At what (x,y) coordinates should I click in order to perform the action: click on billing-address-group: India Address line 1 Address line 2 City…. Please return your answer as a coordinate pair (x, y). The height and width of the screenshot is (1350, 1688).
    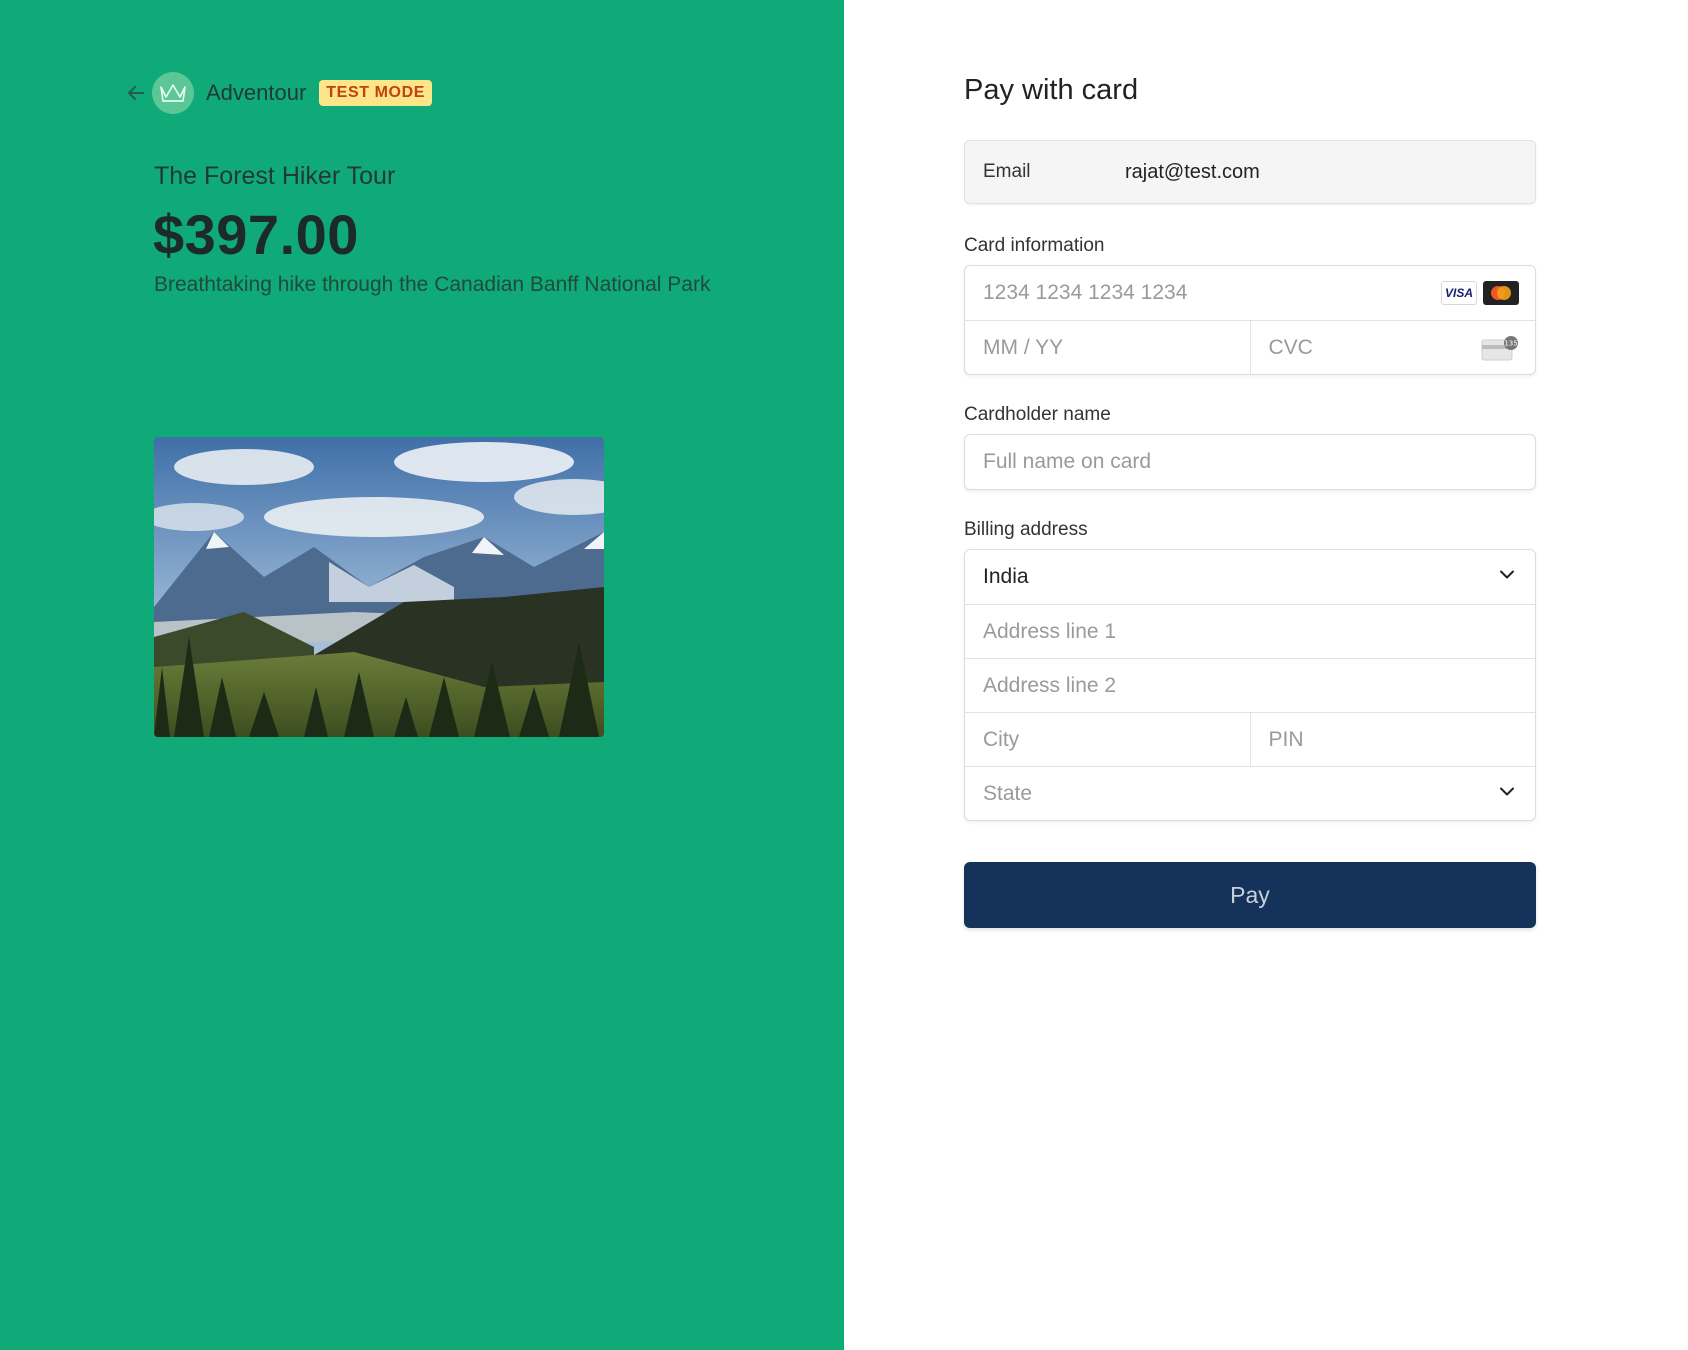
    Looking at the image, I should click on (1250, 685).